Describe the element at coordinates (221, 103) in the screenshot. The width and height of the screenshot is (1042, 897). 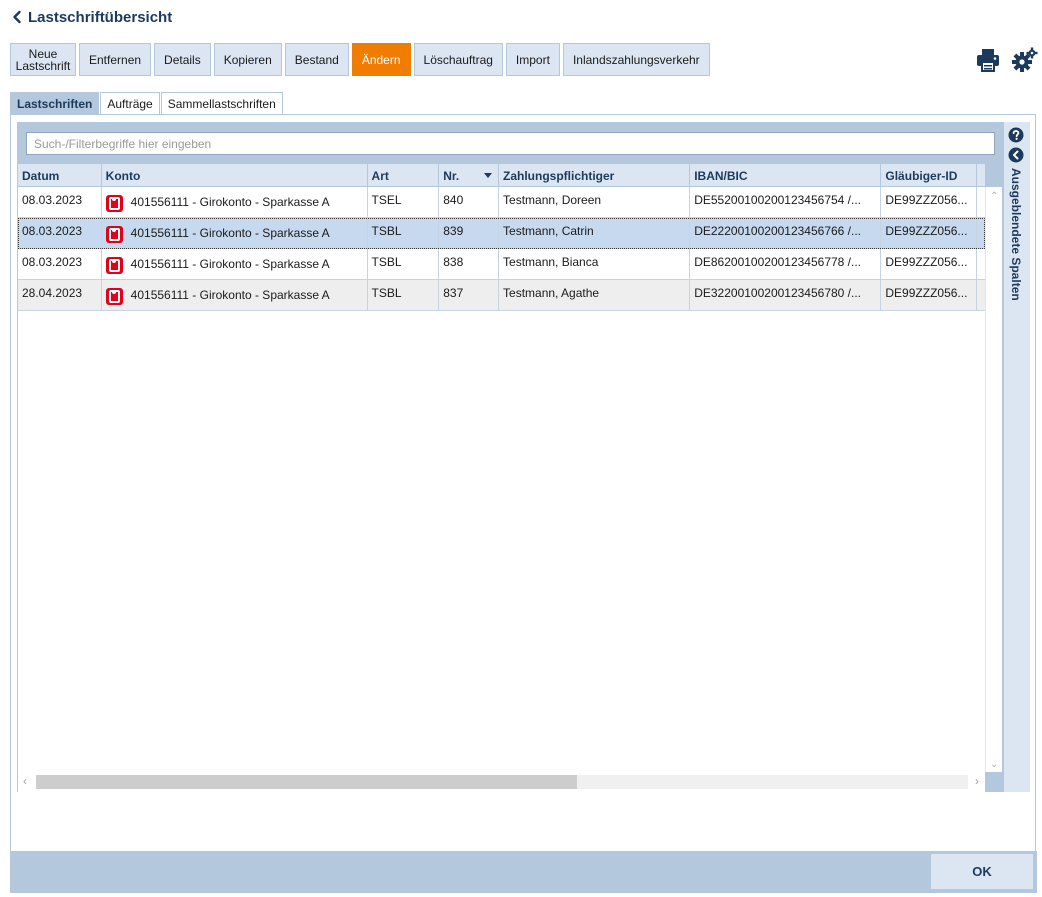
I see `tab-collective-debits: Sammellastschriften` at that location.